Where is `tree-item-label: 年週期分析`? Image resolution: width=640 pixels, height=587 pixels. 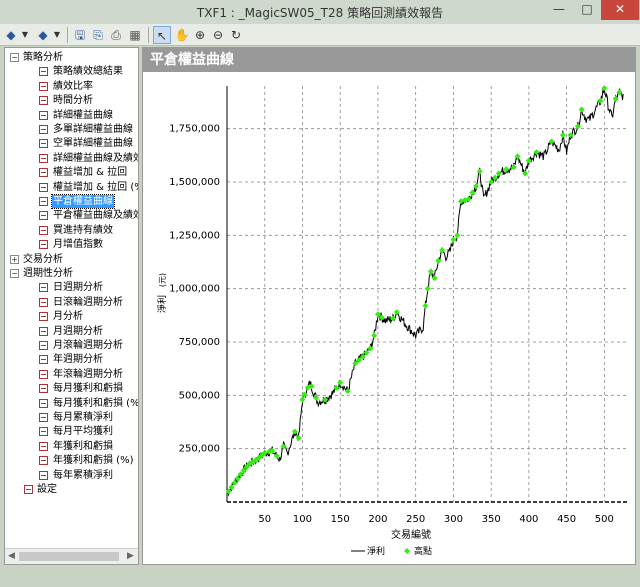 tree-item-label: 年週期分析 is located at coordinates (78, 360).